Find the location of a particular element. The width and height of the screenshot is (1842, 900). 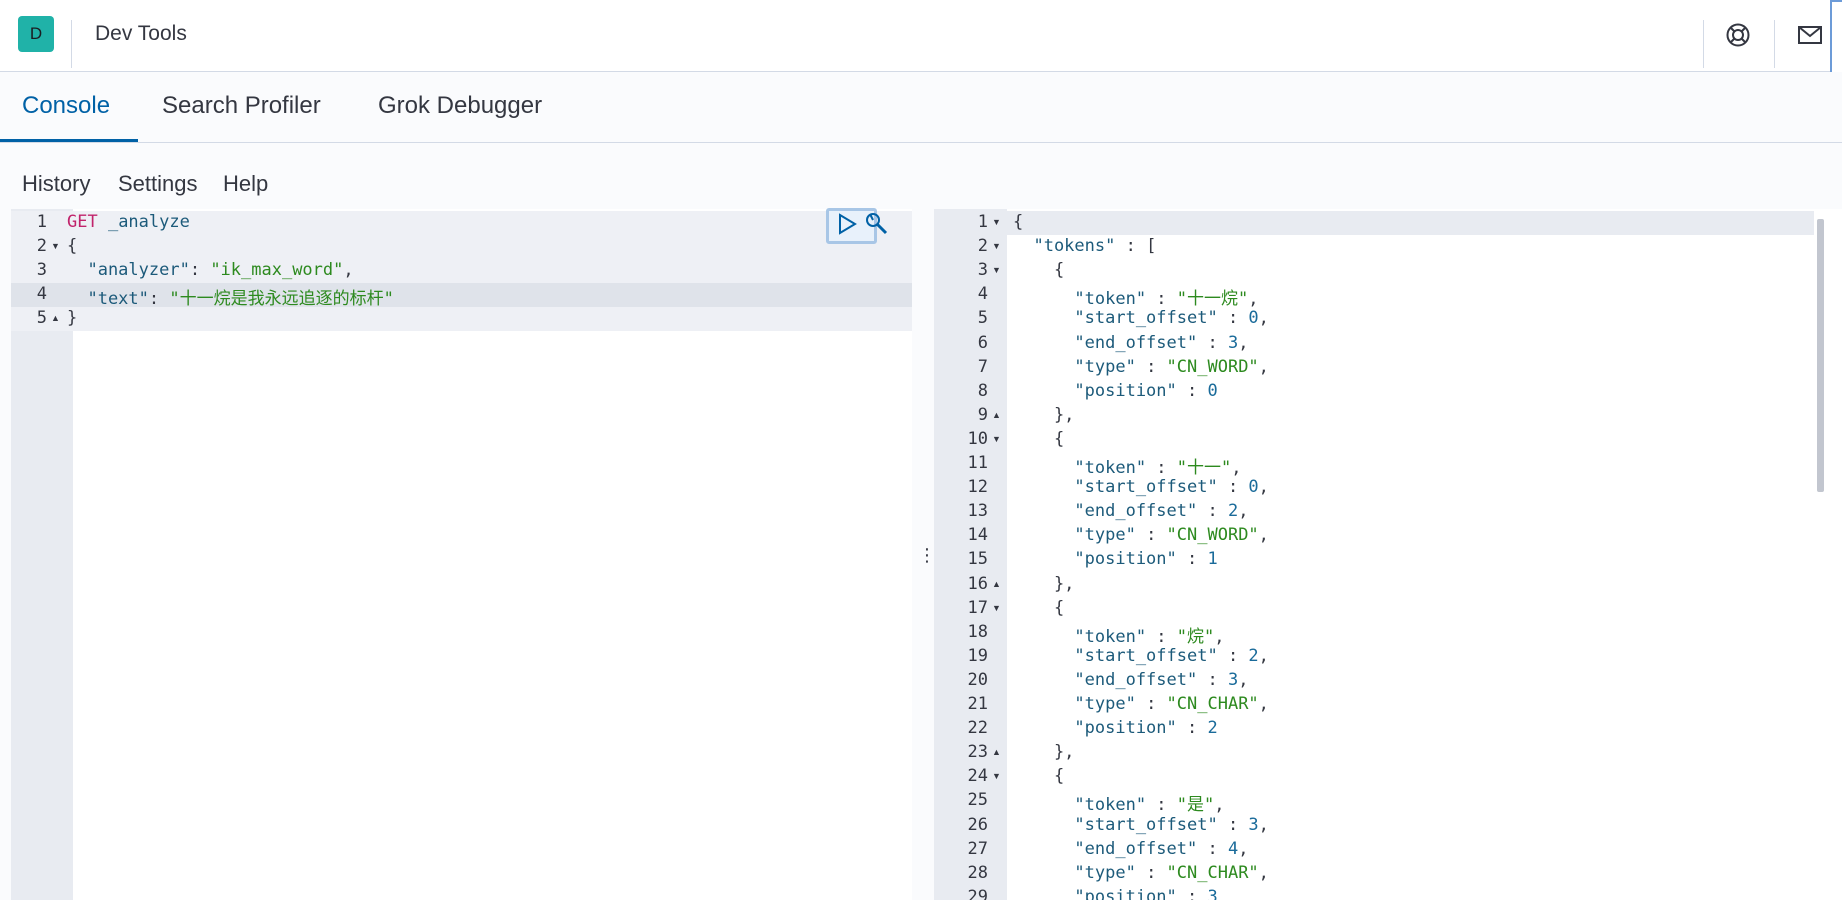

code-line: "position" : 2 is located at coordinates (1115, 728).